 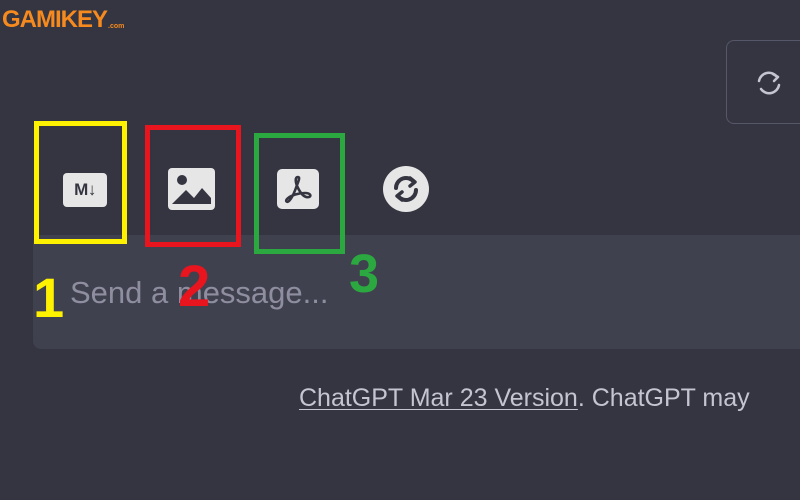 I want to click on watermark-logo: GAMIKEY .com, so click(x=63, y=20).